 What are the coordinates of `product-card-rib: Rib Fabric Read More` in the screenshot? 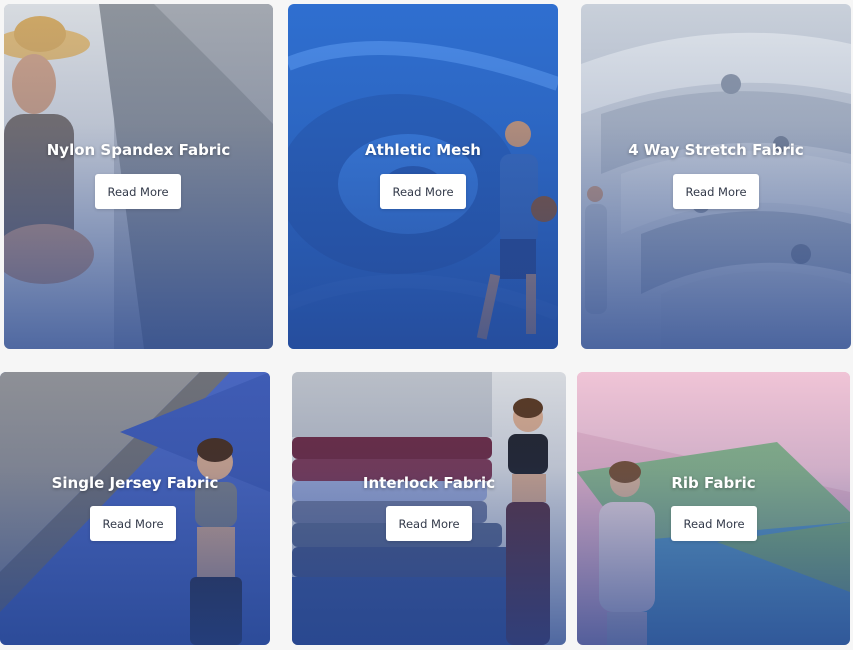 It's located at (713, 508).